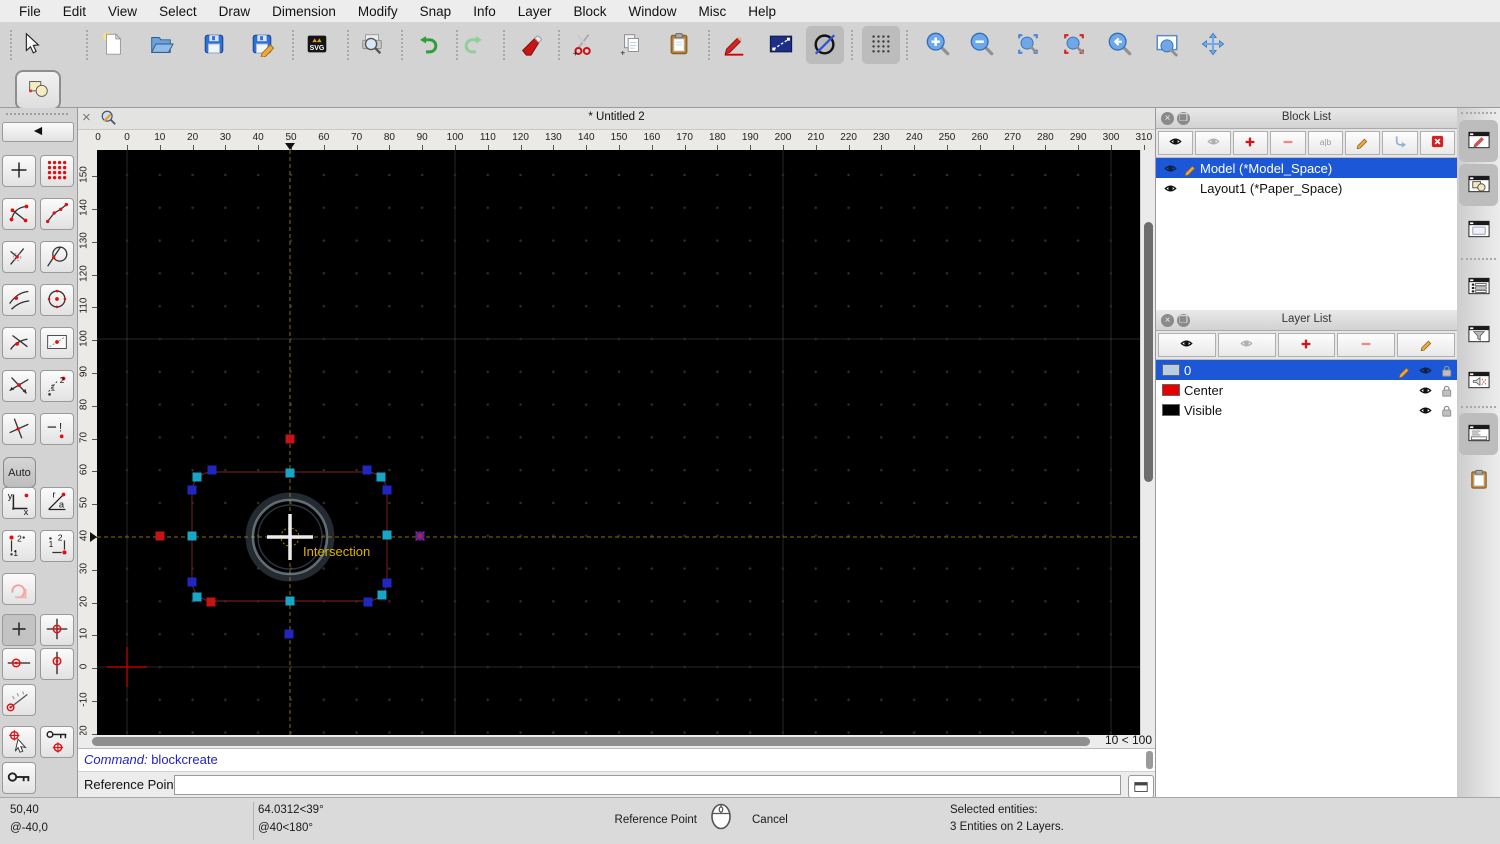 This screenshot has height=844, width=1500. Describe the element at coordinates (378, 11) in the screenshot. I see `menu-modify: Modify` at that location.